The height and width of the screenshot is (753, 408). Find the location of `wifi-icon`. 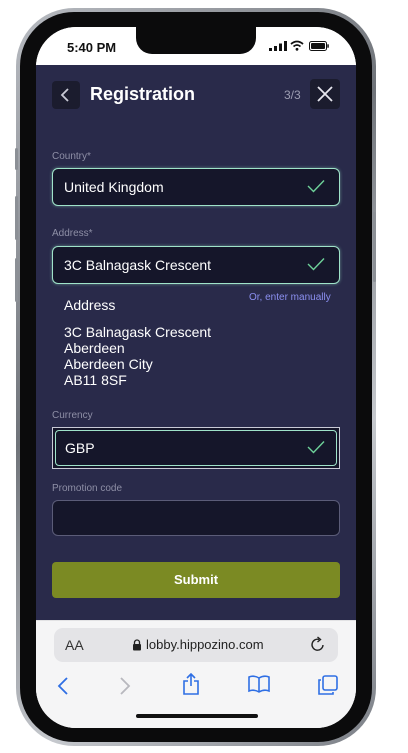

wifi-icon is located at coordinates (297, 45).